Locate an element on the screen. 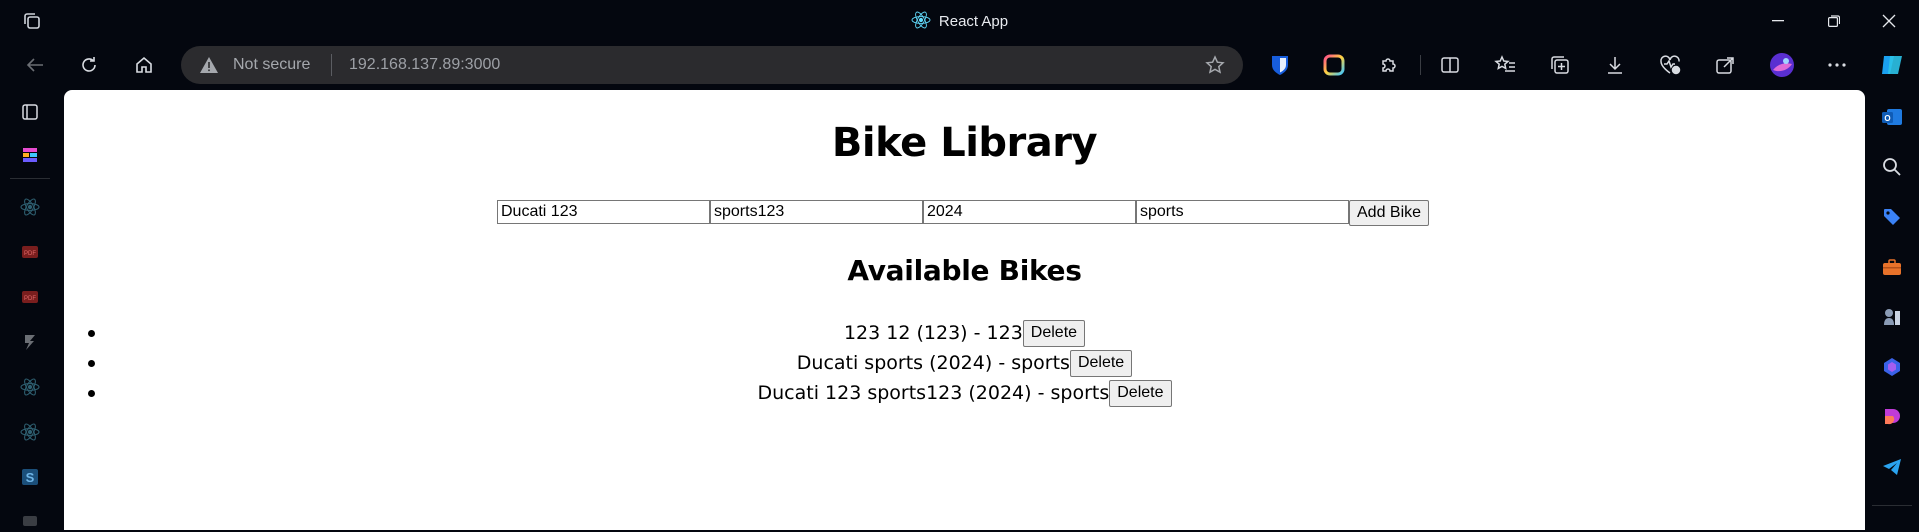 The image size is (1919, 532). browser-essentials-icon is located at coordinates (1670, 65).